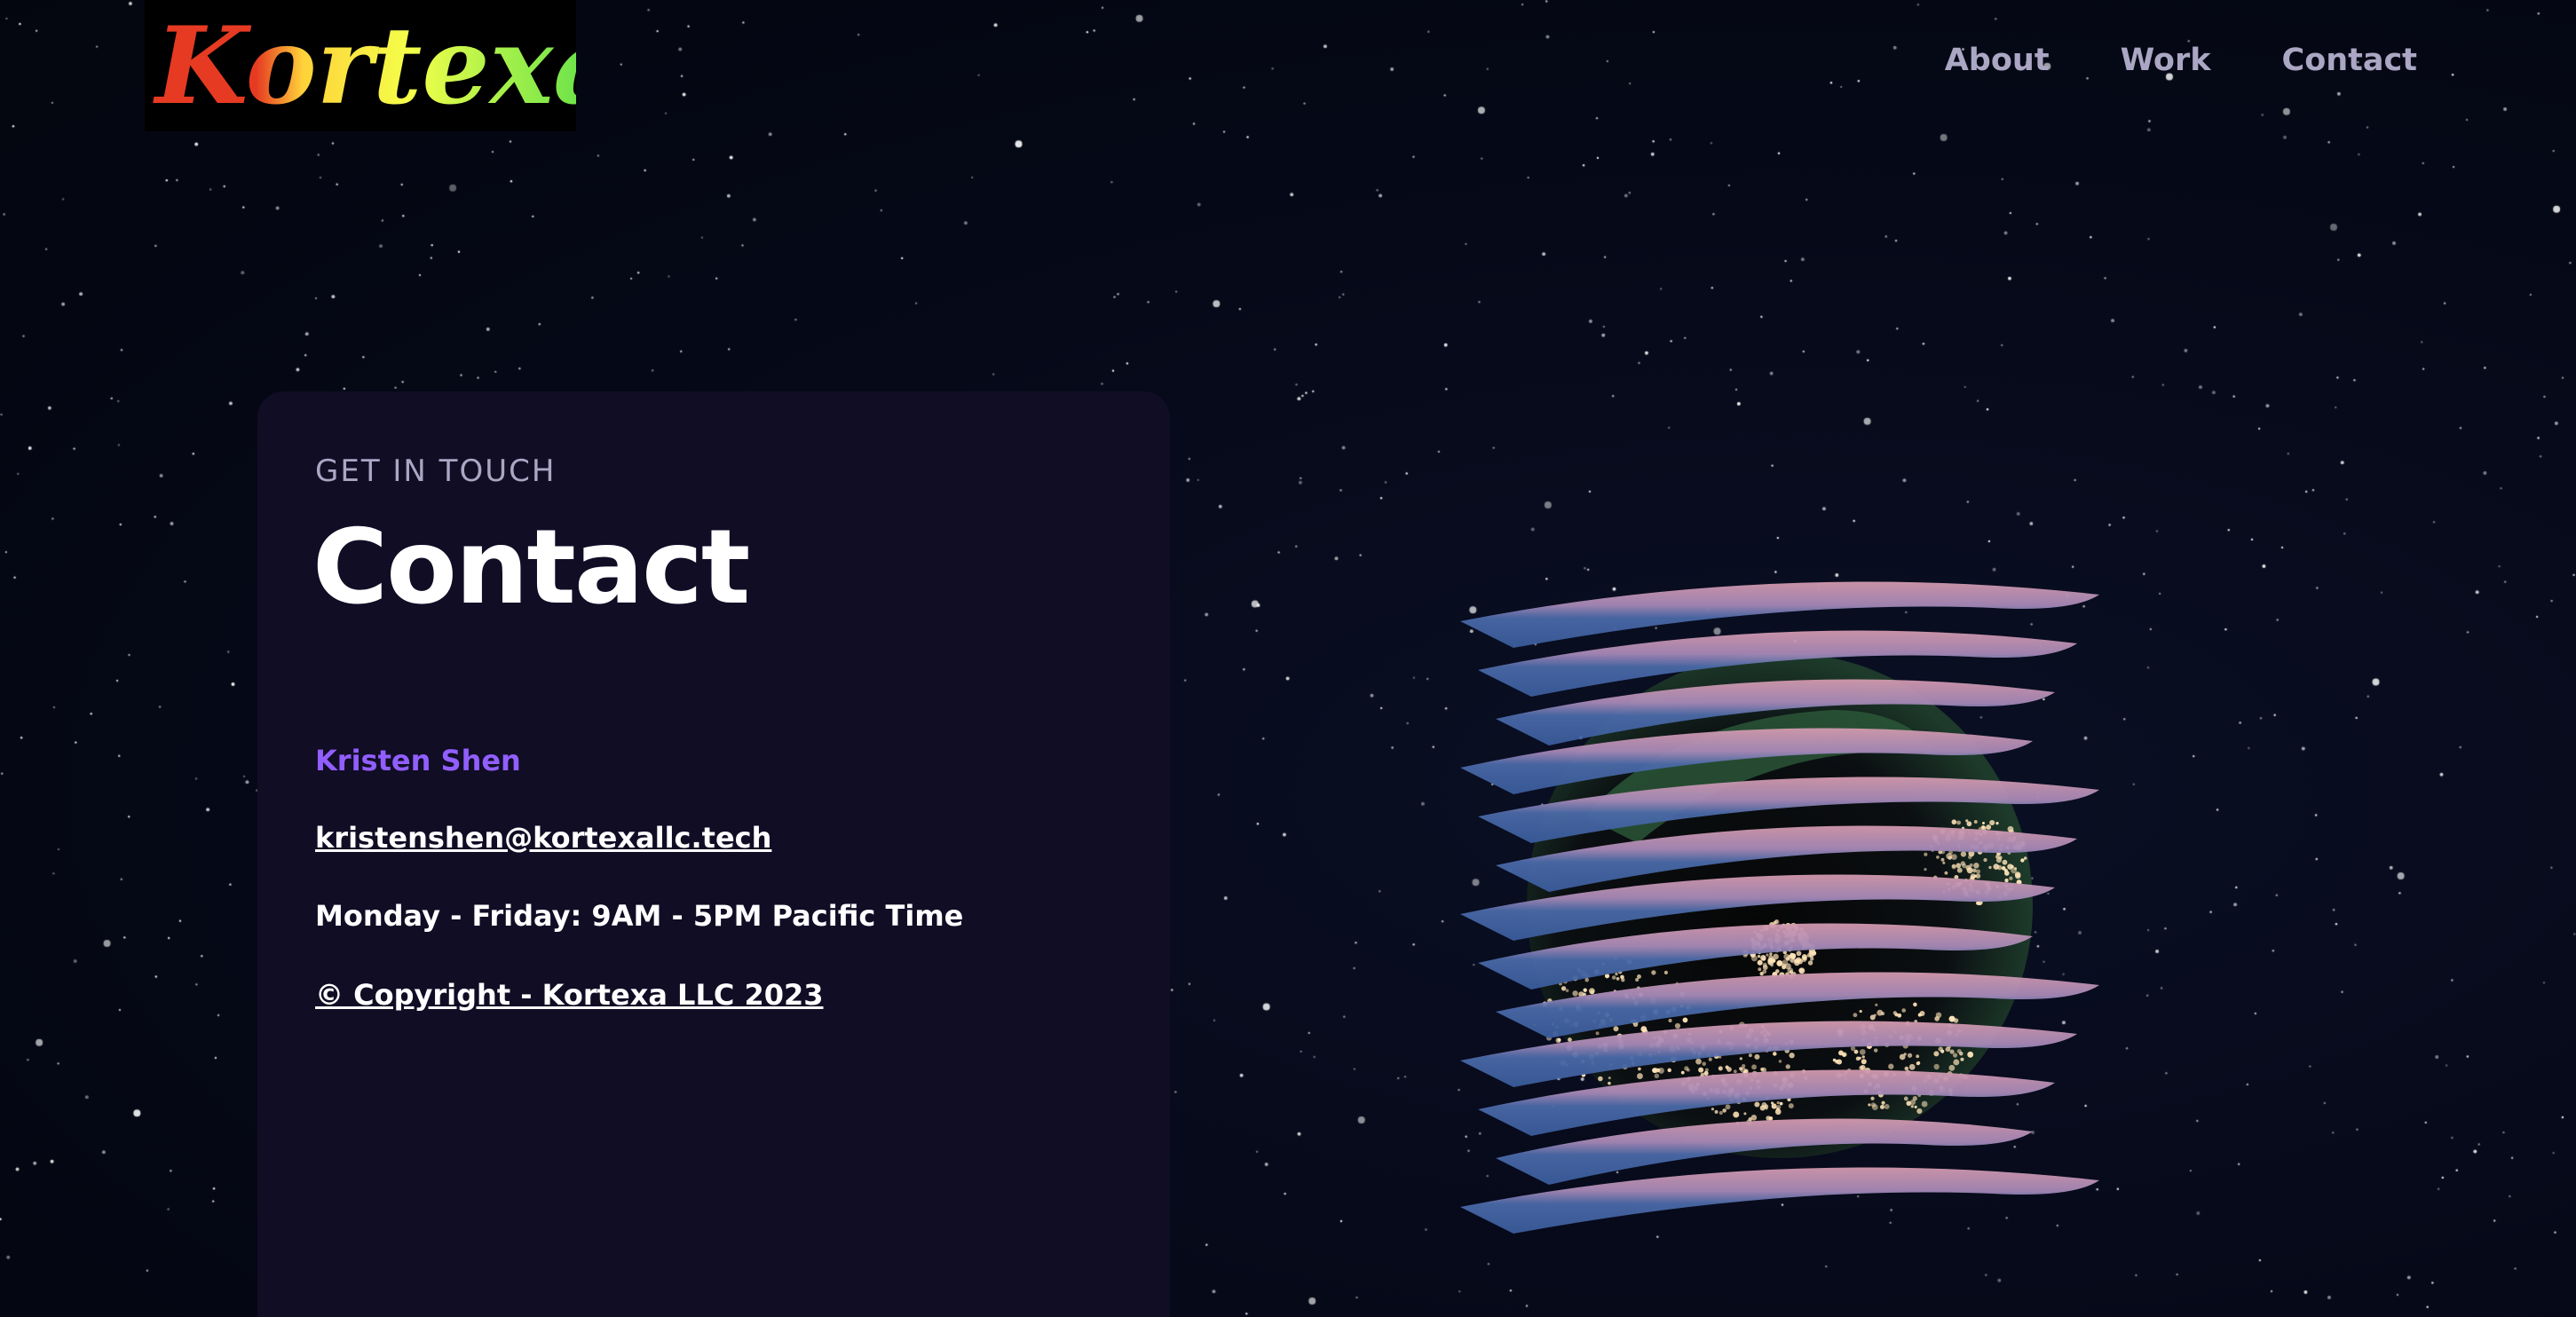  I want to click on nav-contact: Contact, so click(2349, 60).